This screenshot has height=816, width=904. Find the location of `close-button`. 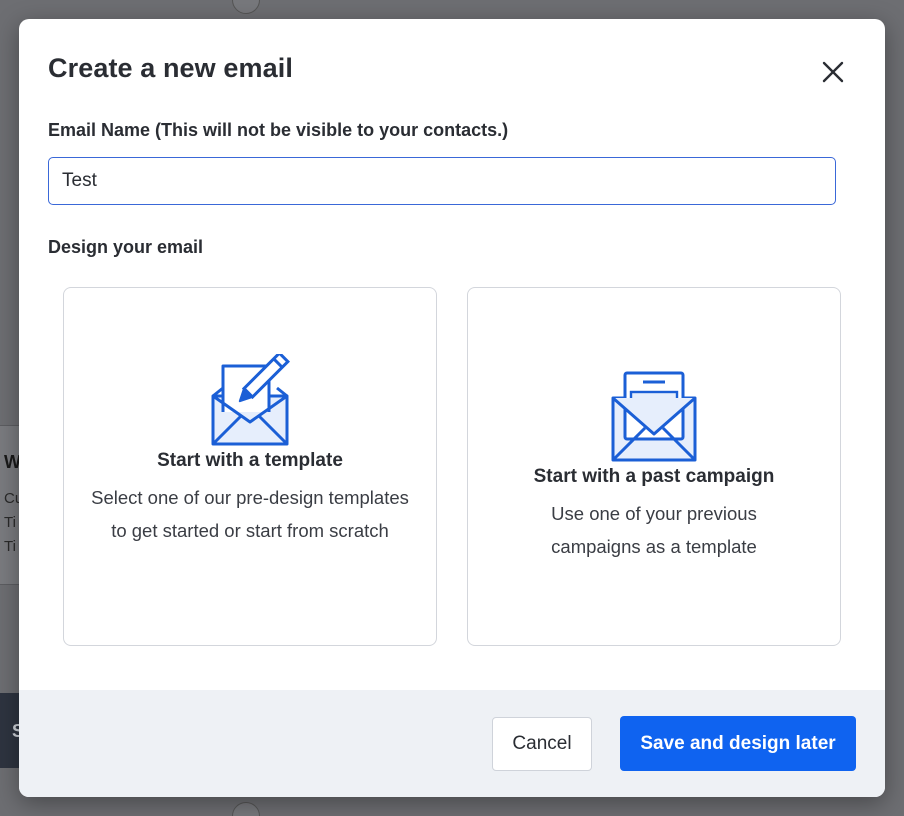

close-button is located at coordinates (833, 72).